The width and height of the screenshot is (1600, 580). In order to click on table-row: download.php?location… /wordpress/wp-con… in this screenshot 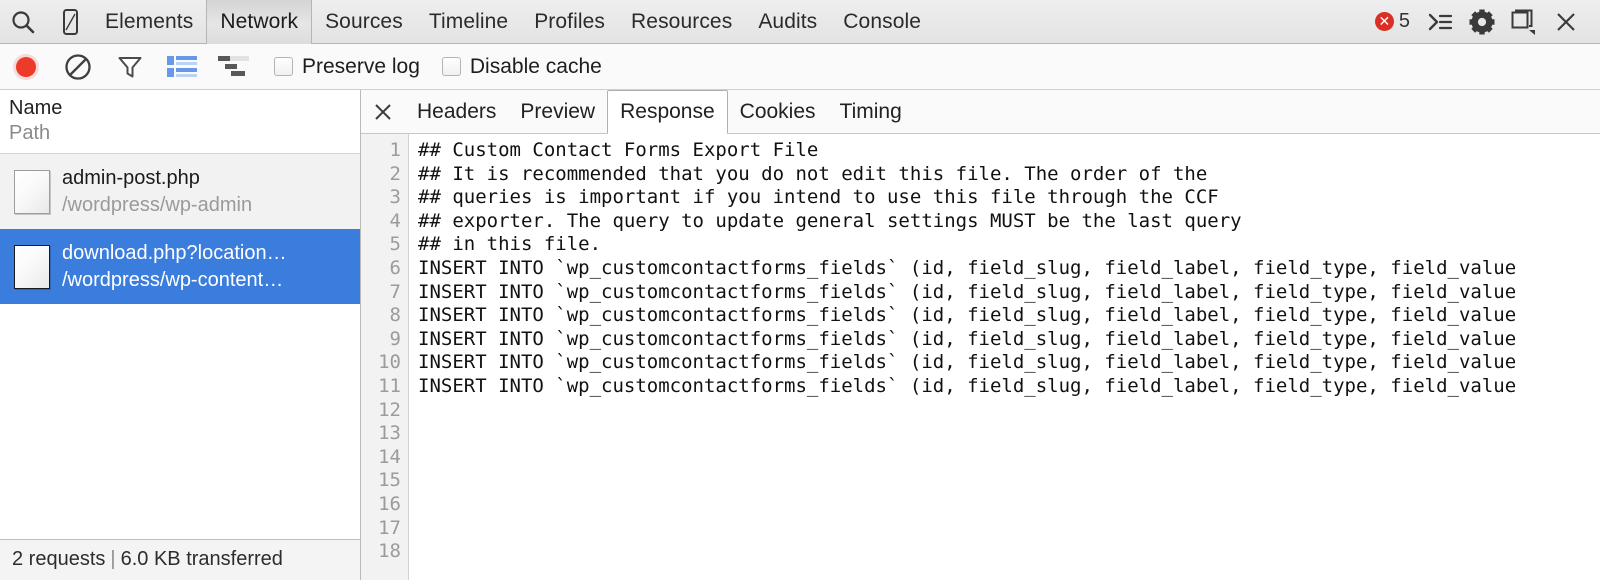, I will do `click(180, 266)`.